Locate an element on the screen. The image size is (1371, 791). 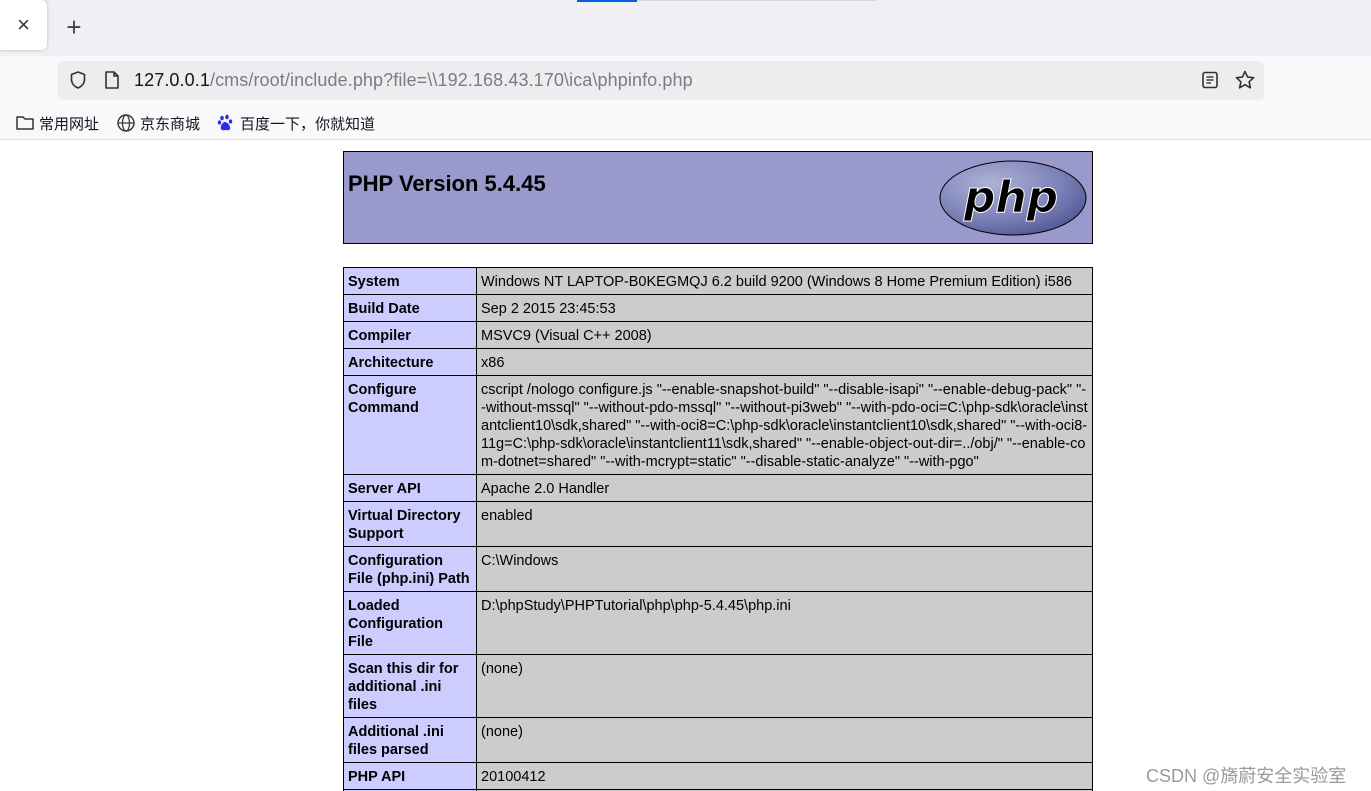
bookmark-folder-common: 常用网址 is located at coordinates (57, 123).